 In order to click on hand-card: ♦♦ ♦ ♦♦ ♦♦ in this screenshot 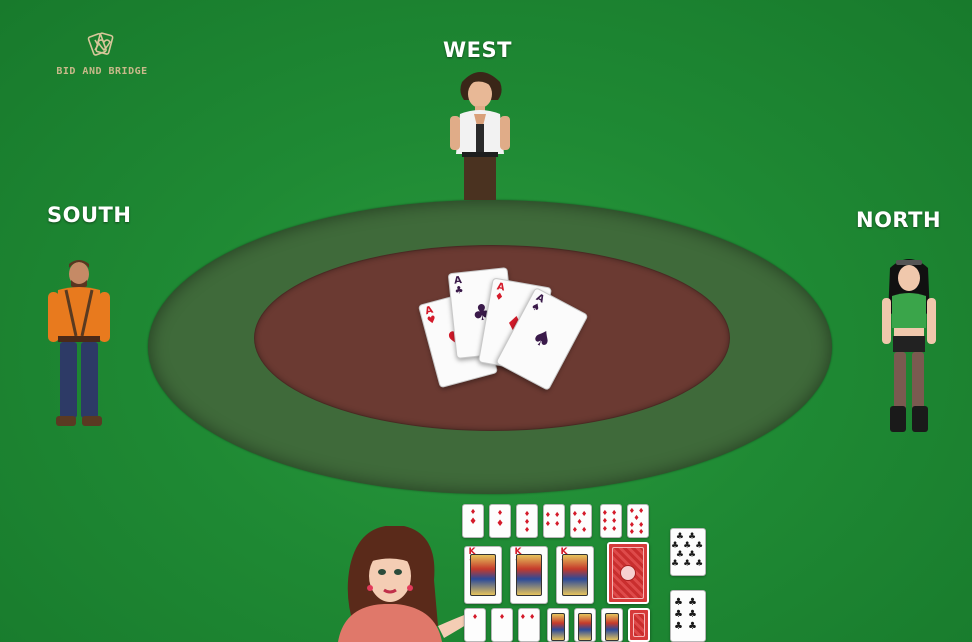, I will do `click(638, 521)`.